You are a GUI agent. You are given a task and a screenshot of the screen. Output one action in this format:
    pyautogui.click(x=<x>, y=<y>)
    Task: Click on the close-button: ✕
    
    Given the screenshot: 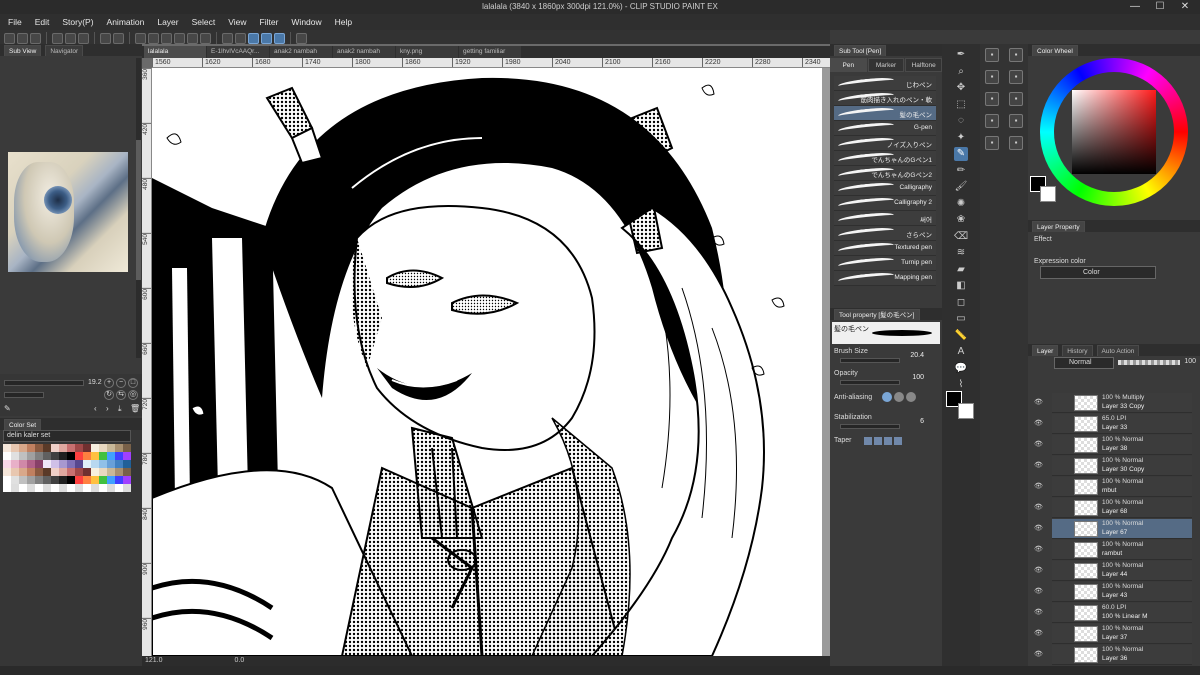 What is the action you would take?
    pyautogui.click(x=1185, y=6)
    